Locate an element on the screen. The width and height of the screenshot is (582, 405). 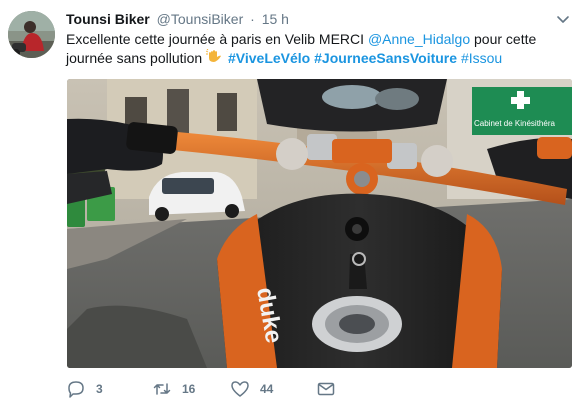
tweet-actions: 3 16 44 is located at coordinates (201, 389).